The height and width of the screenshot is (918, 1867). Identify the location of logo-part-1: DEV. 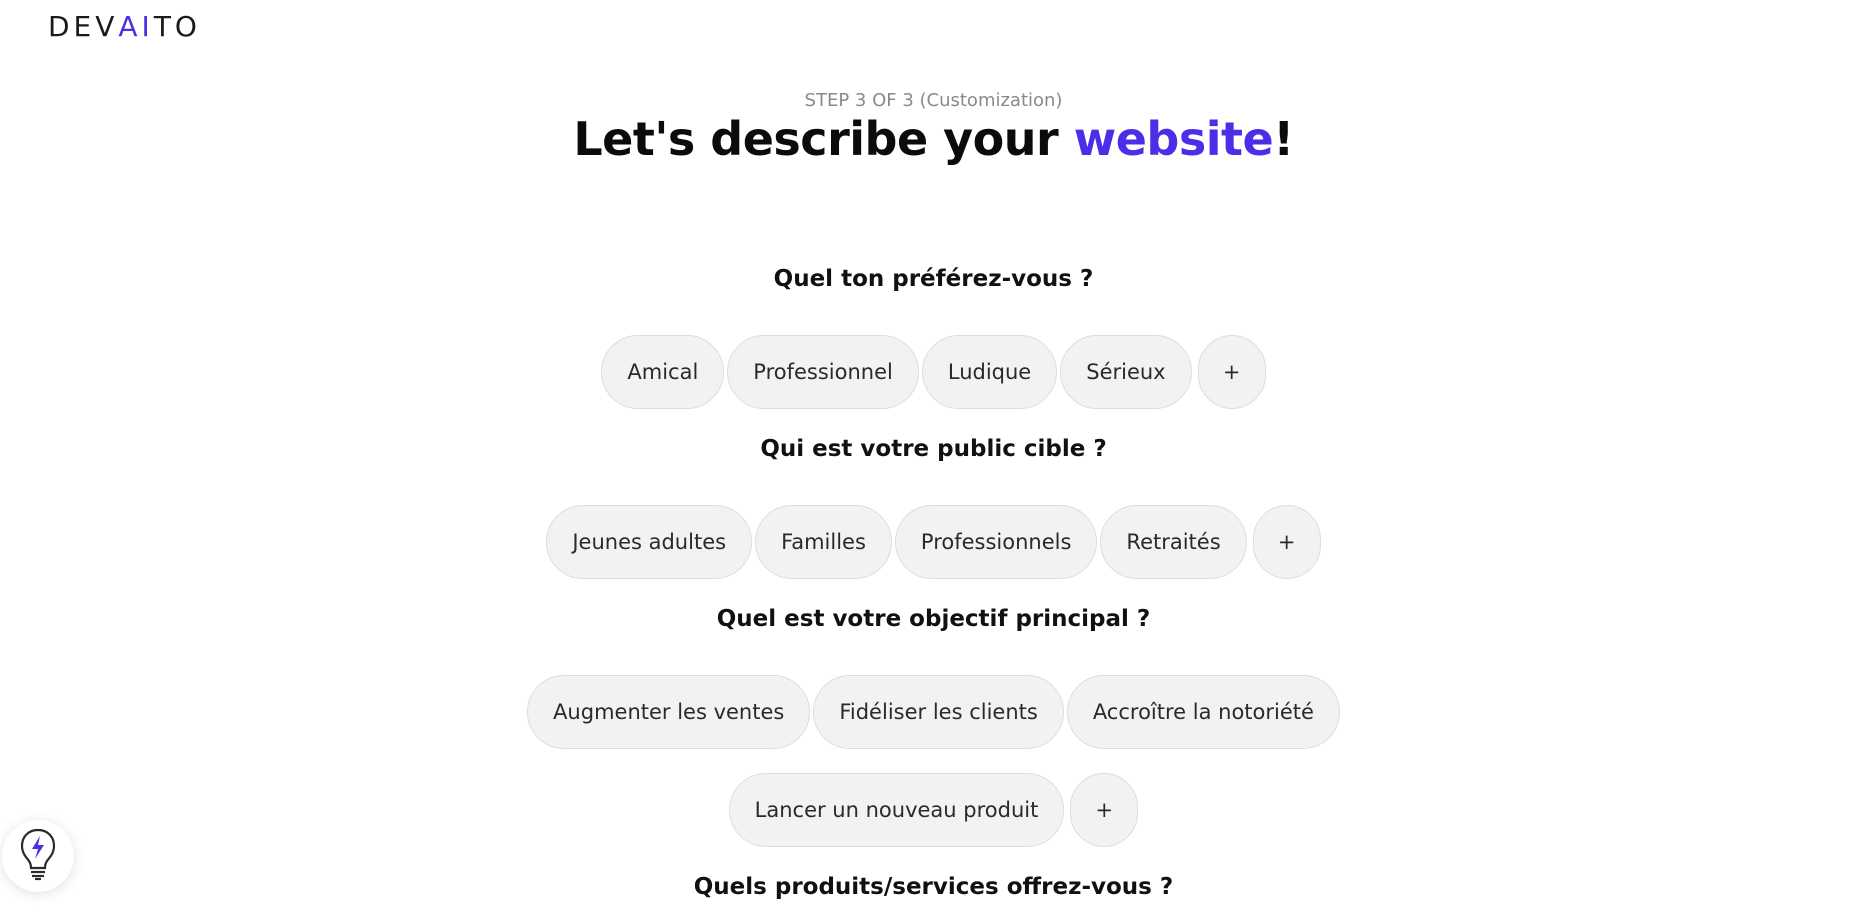
(83, 26).